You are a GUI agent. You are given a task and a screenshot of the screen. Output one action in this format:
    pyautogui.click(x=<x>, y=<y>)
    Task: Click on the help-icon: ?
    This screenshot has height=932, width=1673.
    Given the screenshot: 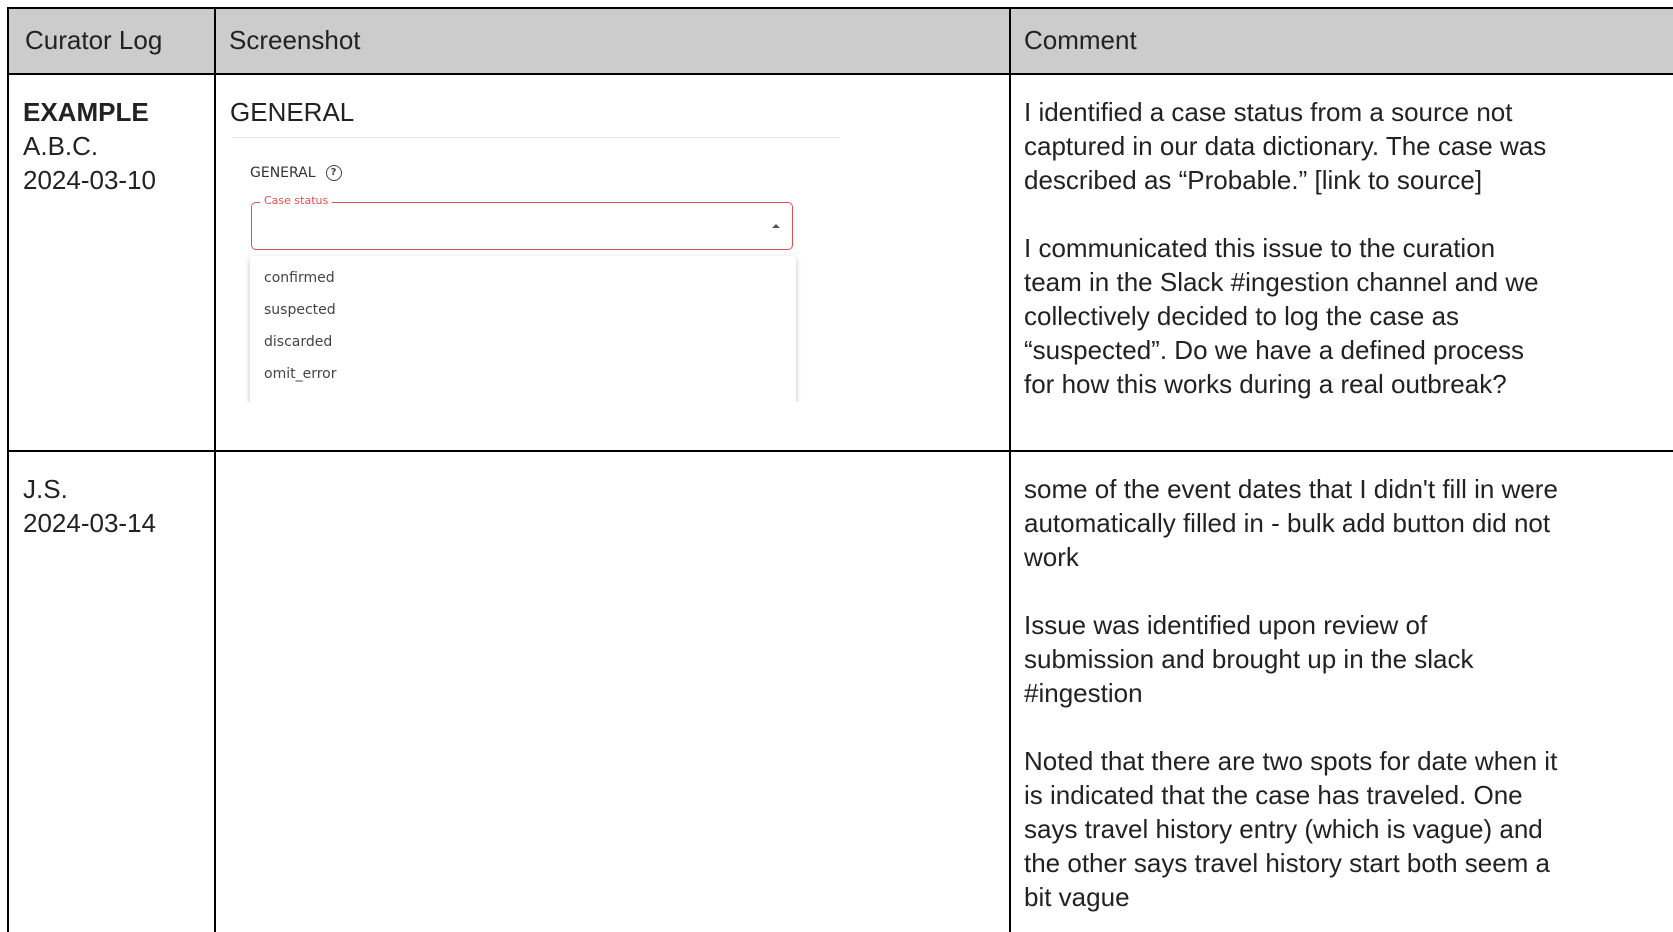 What is the action you would take?
    pyautogui.click(x=333, y=173)
    